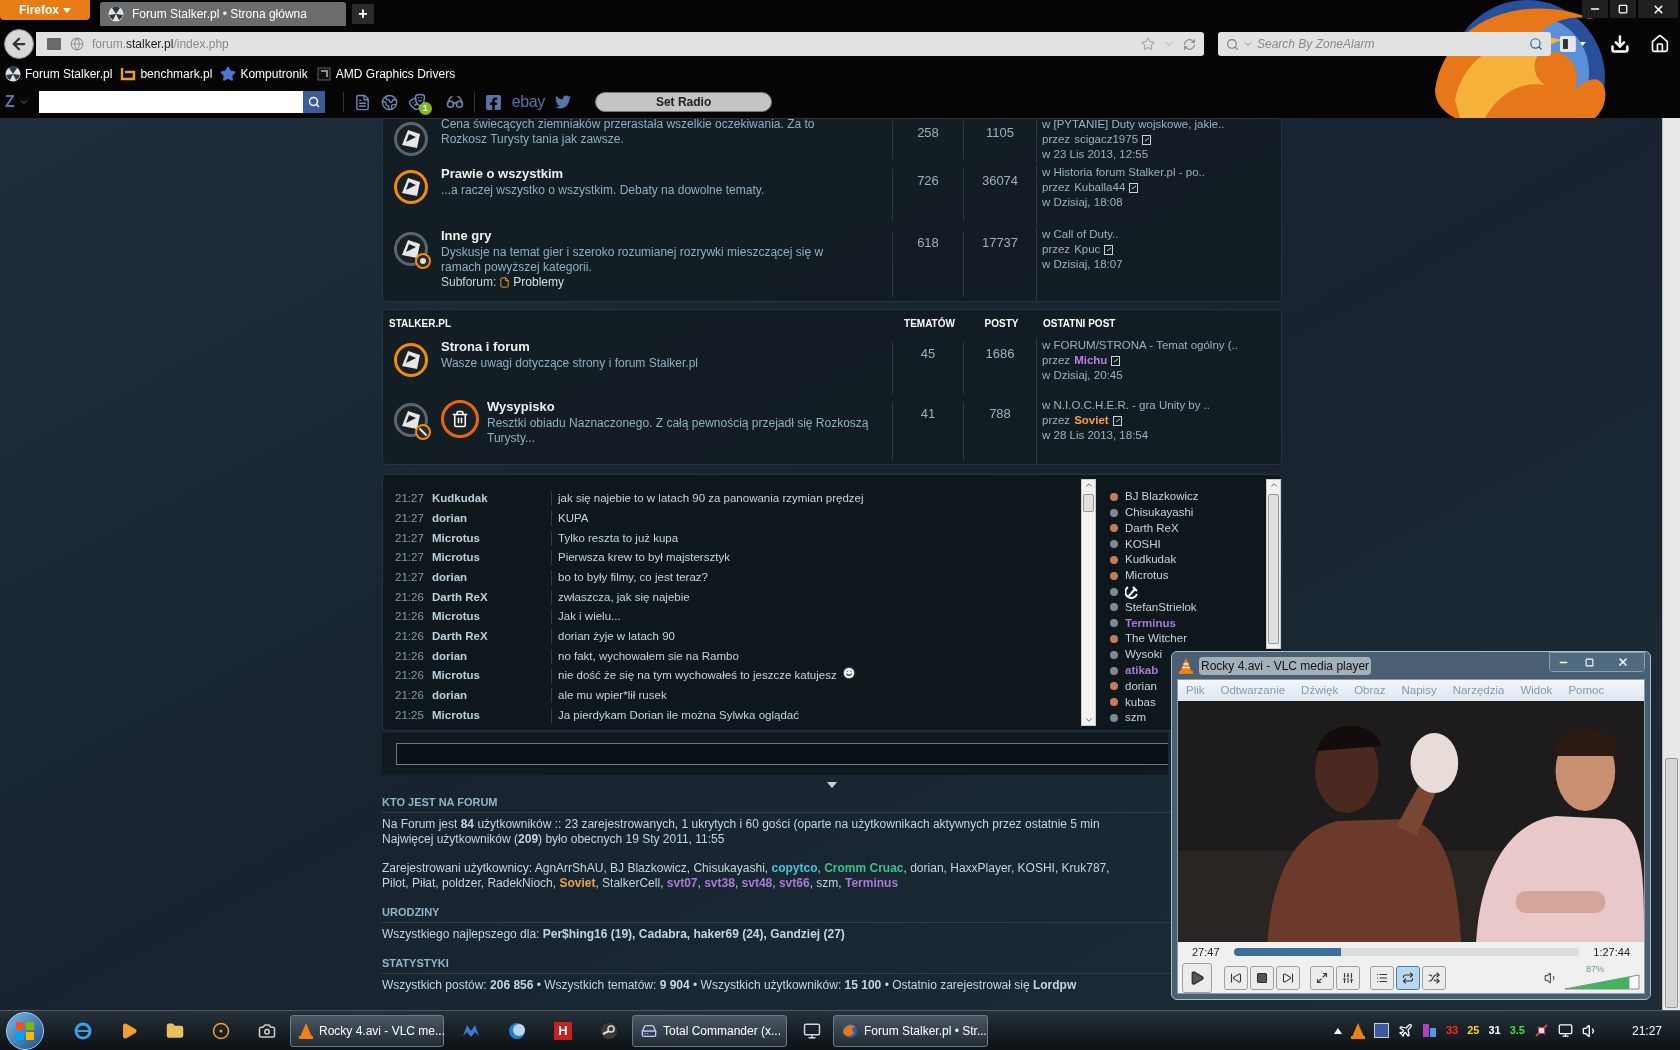 This screenshot has width=1680, height=1050. What do you see at coordinates (1406, 952) in the screenshot?
I see `seek-bar` at bounding box center [1406, 952].